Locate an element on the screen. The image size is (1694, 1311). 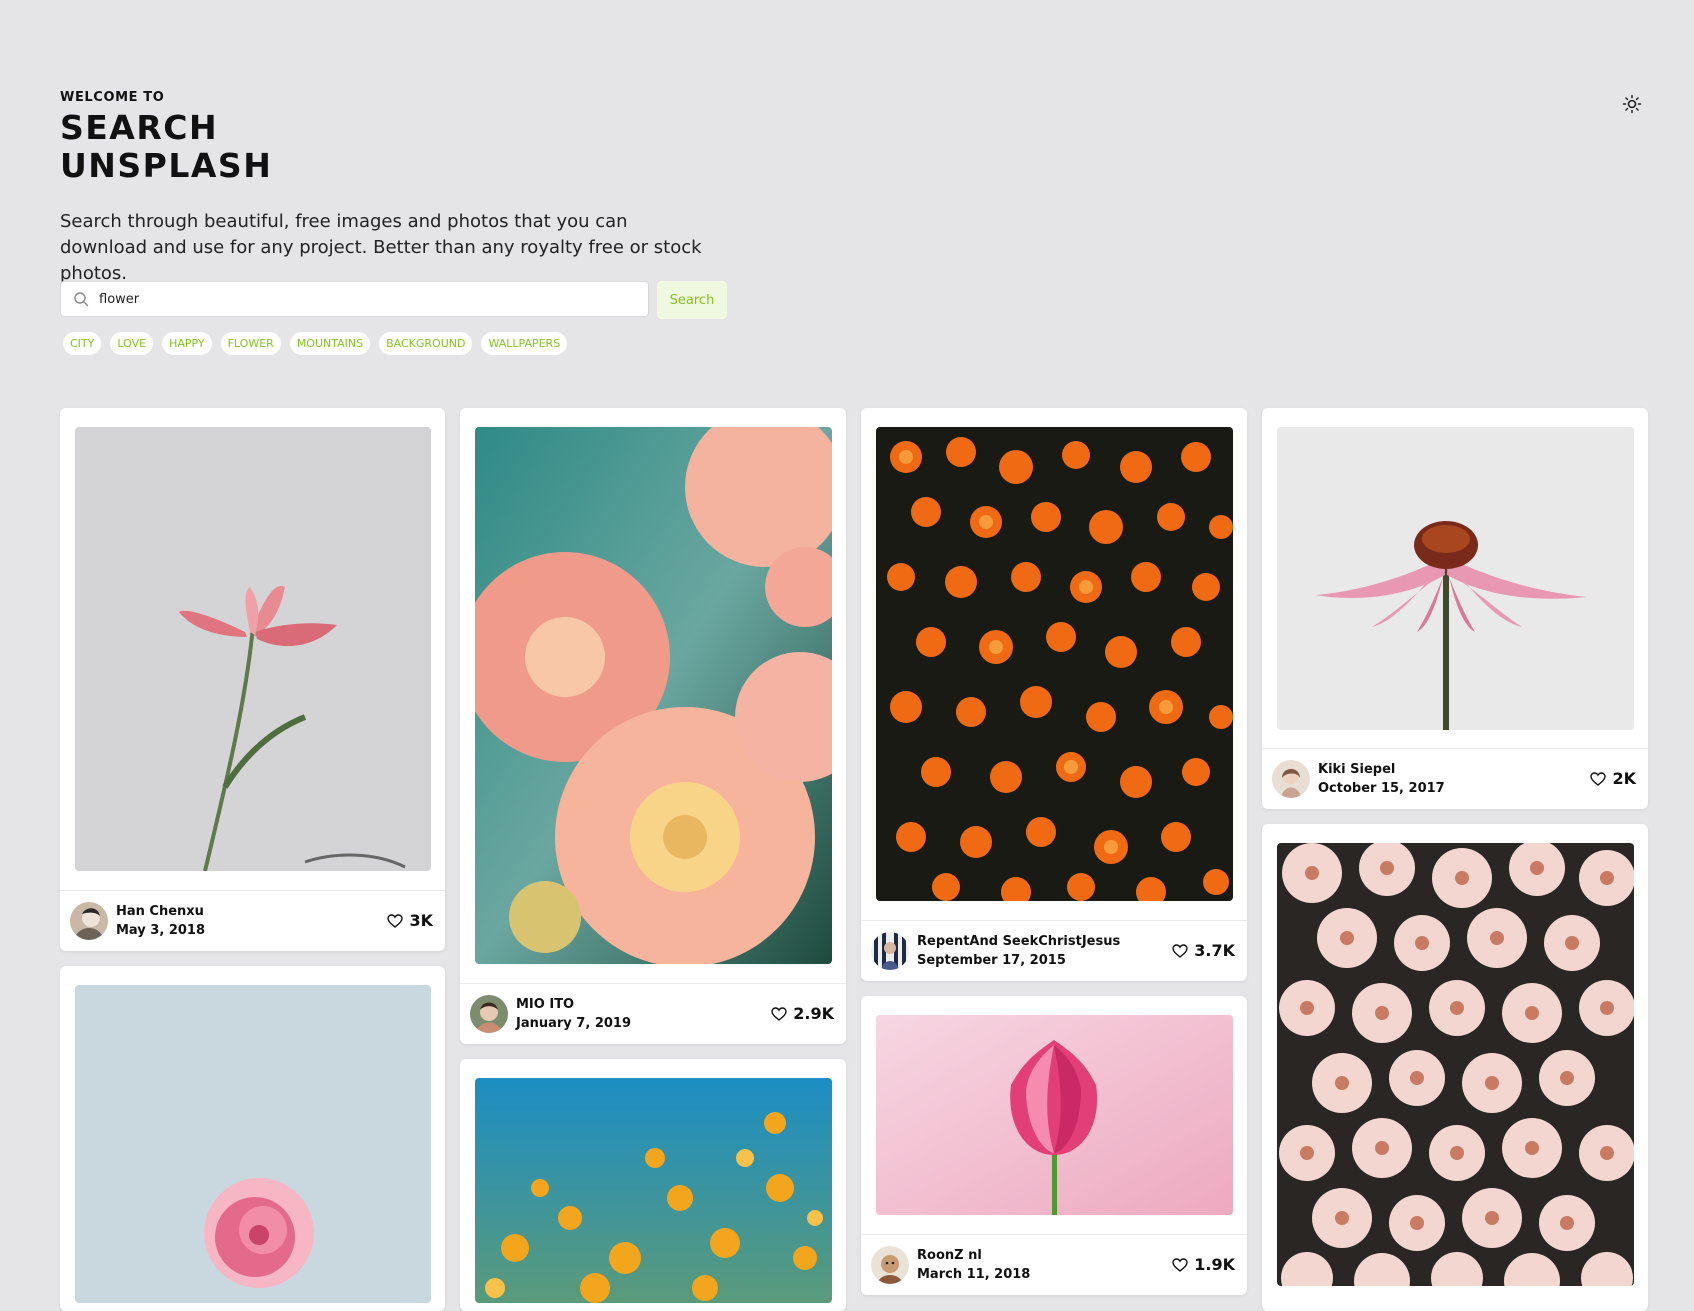
like-button: 3.7K is located at coordinates (1203, 950).